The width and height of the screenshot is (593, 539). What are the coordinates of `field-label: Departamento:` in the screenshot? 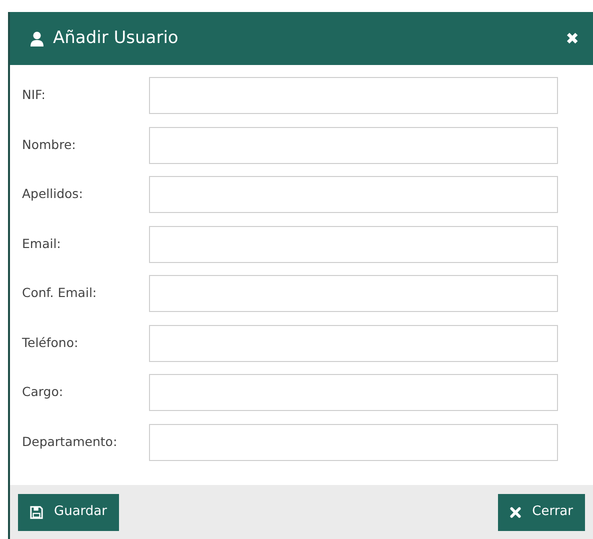 It's located at (70, 441).